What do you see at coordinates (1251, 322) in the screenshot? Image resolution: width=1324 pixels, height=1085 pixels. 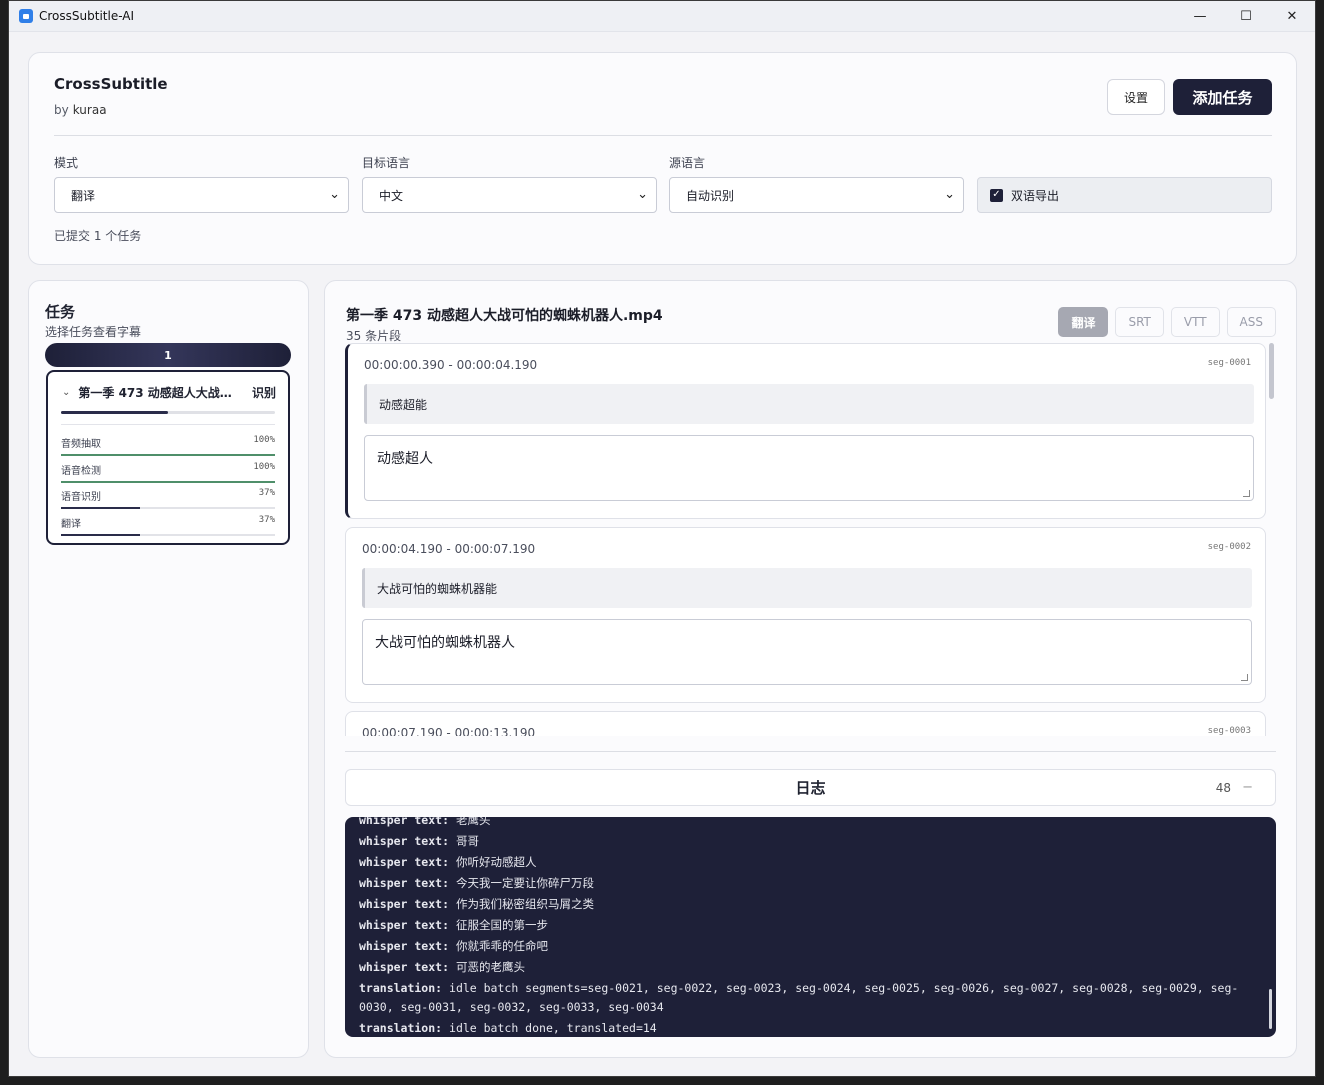 I see `tab-ass: ASS` at bounding box center [1251, 322].